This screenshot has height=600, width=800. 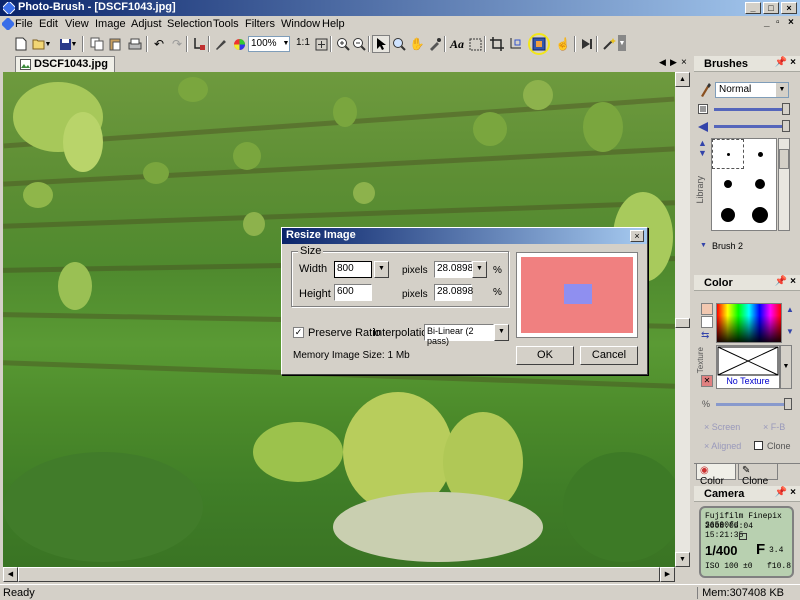 What do you see at coordinates (353, 269) in the screenshot?
I see `width-input: 800` at bounding box center [353, 269].